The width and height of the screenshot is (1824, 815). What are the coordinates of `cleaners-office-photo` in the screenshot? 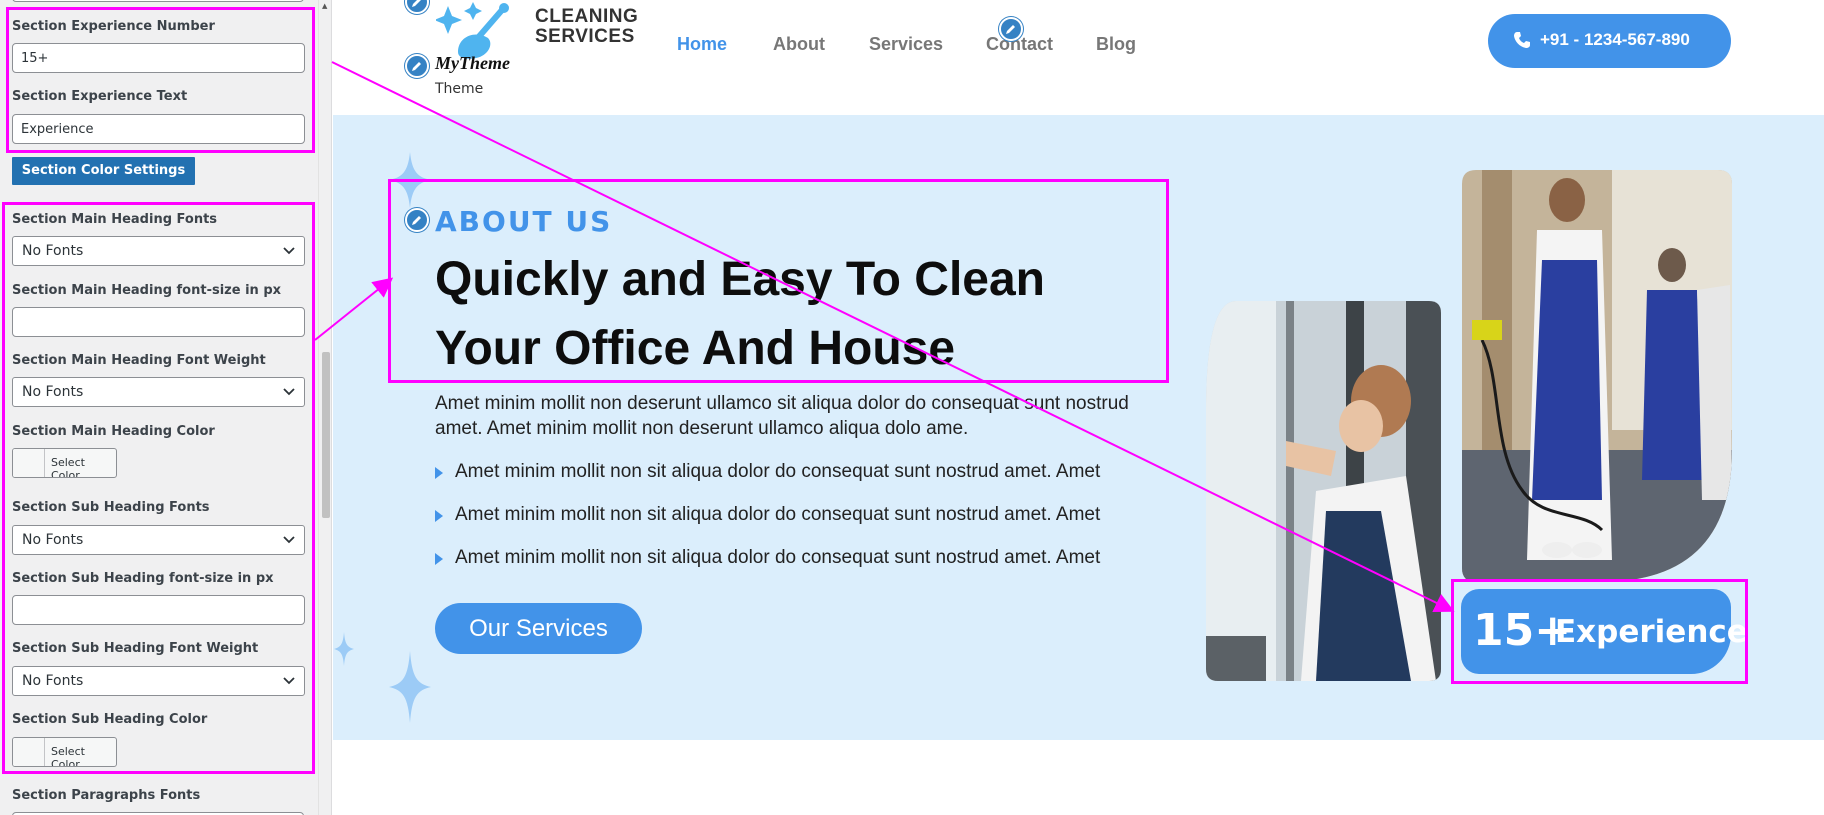 It's located at (1597, 376).